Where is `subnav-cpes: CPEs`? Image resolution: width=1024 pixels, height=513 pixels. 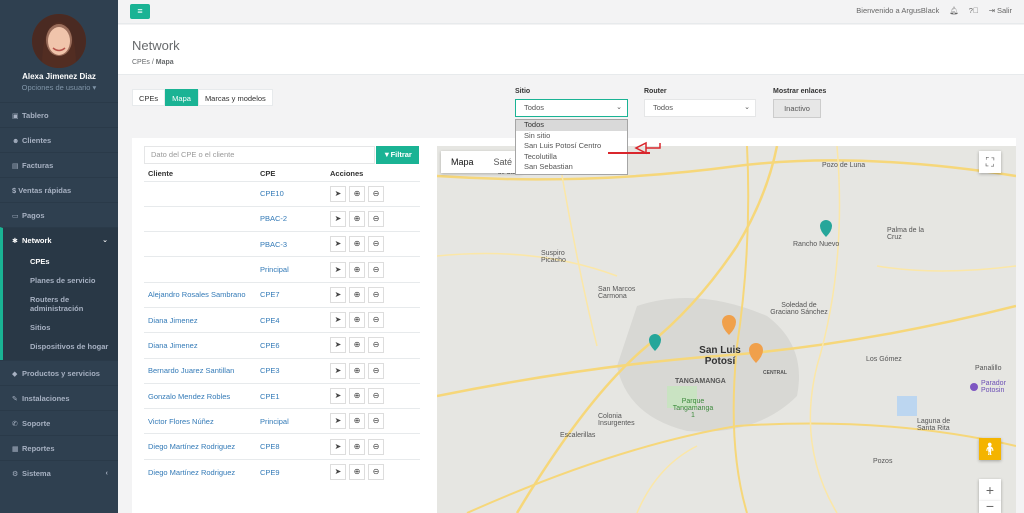
subnav-cpes: CPEs is located at coordinates (60, 261).